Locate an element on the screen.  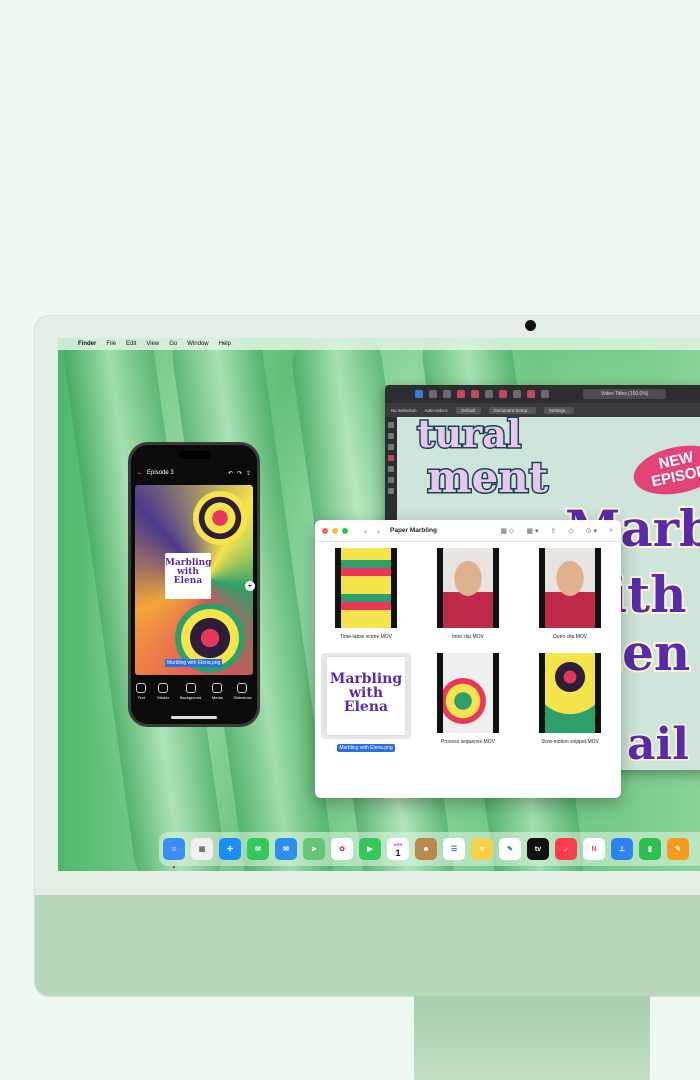
finder-icon: ☺ is located at coordinates (174, 849).